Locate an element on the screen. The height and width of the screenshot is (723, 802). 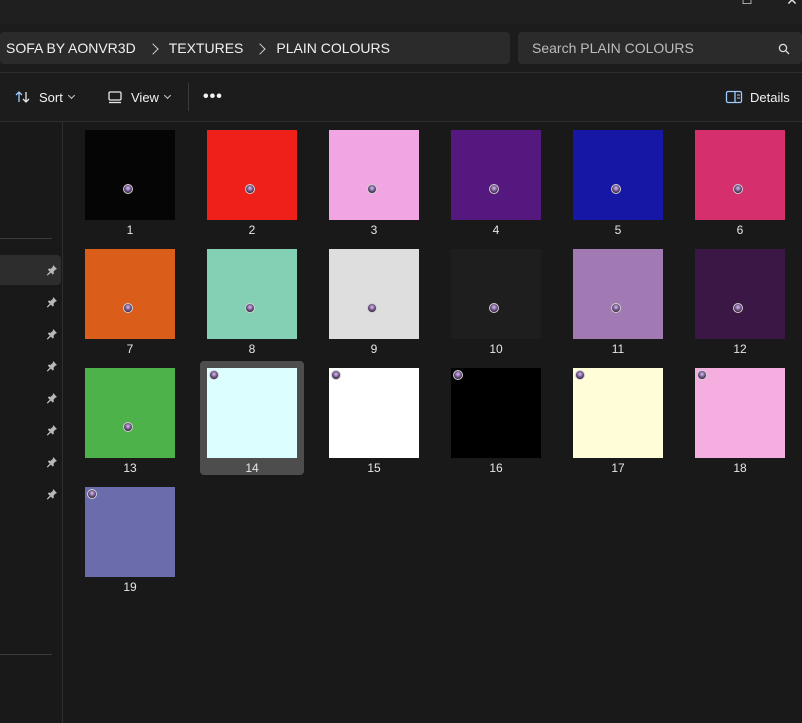
file-item: 6 is located at coordinates (740, 180).